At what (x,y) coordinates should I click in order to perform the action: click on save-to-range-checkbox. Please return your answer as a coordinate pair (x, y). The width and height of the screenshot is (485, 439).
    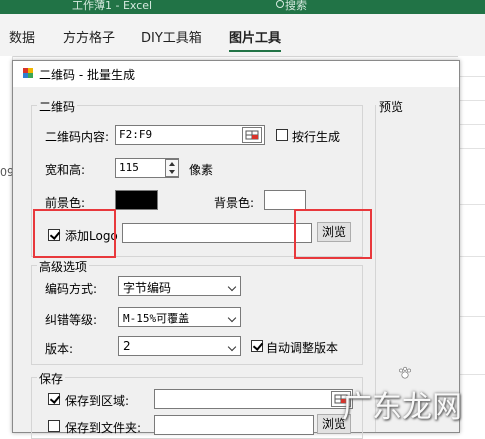
    Looking at the image, I should click on (54, 399).